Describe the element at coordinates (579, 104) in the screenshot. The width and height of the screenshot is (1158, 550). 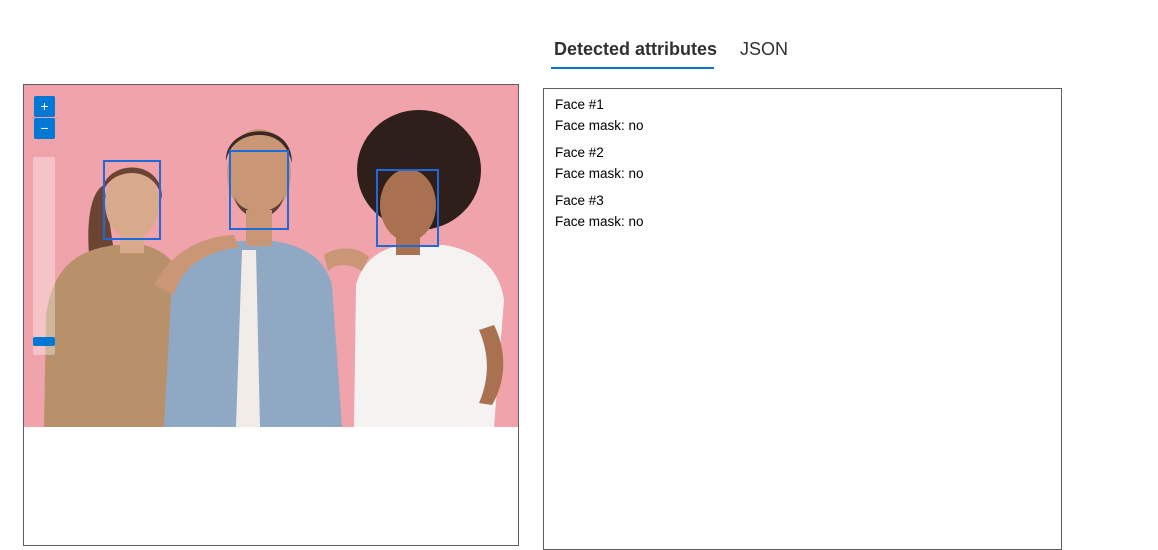
I see `face-title: Face #1` at that location.